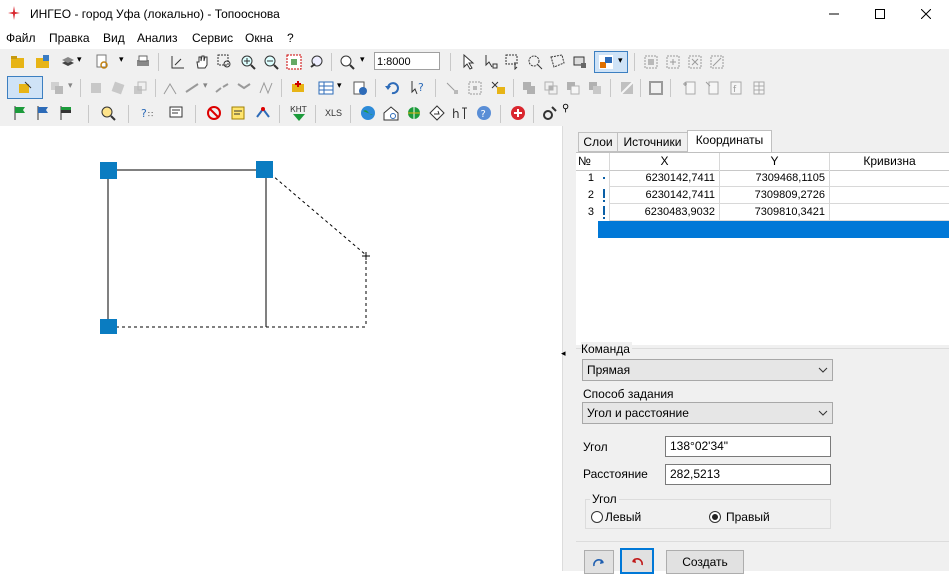 Image resolution: width=949 pixels, height=577 pixels. What do you see at coordinates (484, 113) in the screenshot?
I see `help-icon: ?` at bounding box center [484, 113].